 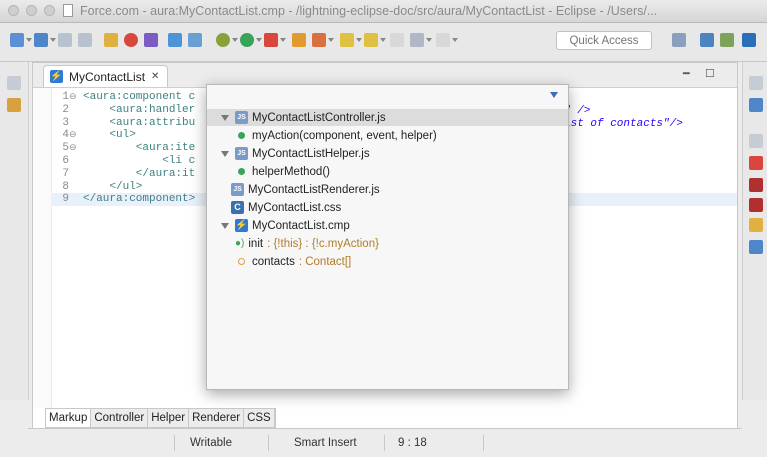 I want to click on code-line: <aura:attribu, so click(x=139, y=122).